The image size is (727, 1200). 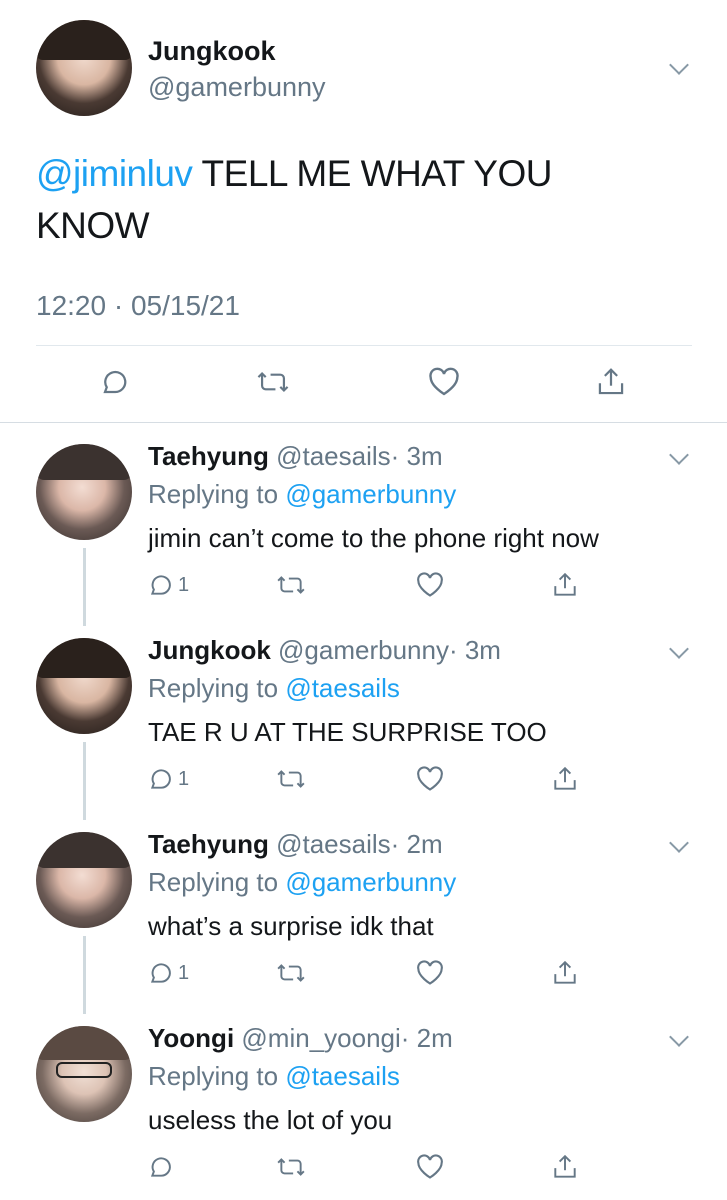 What do you see at coordinates (347, 732) in the screenshot?
I see `reply-text: TAE R U AT THE SURPRISE TOO` at bounding box center [347, 732].